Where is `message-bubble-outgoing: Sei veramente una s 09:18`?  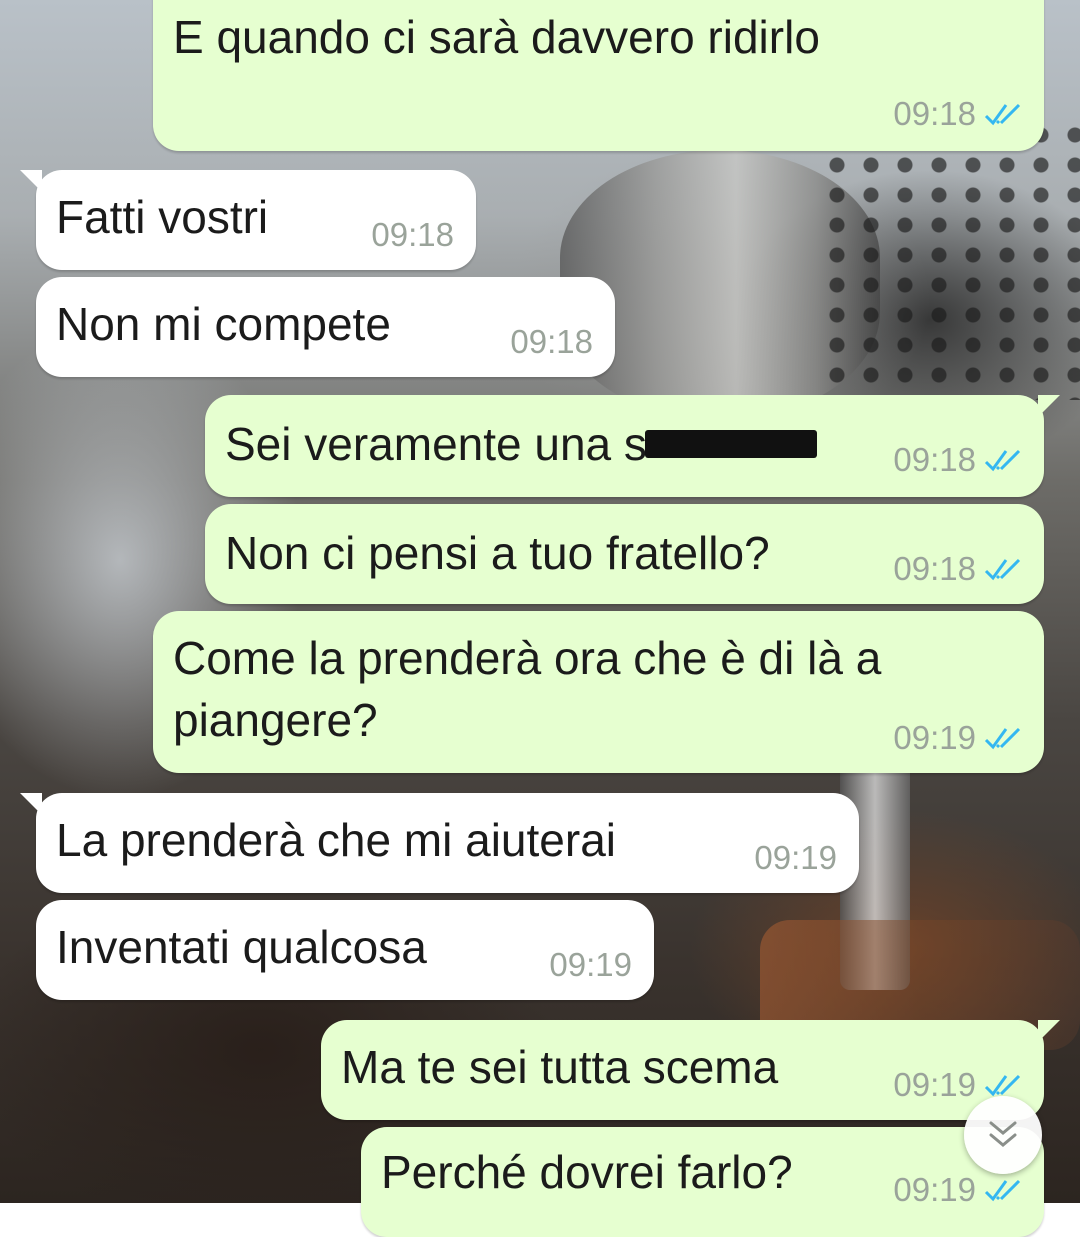 message-bubble-outgoing: Sei veramente una s 09:18 is located at coordinates (632, 446).